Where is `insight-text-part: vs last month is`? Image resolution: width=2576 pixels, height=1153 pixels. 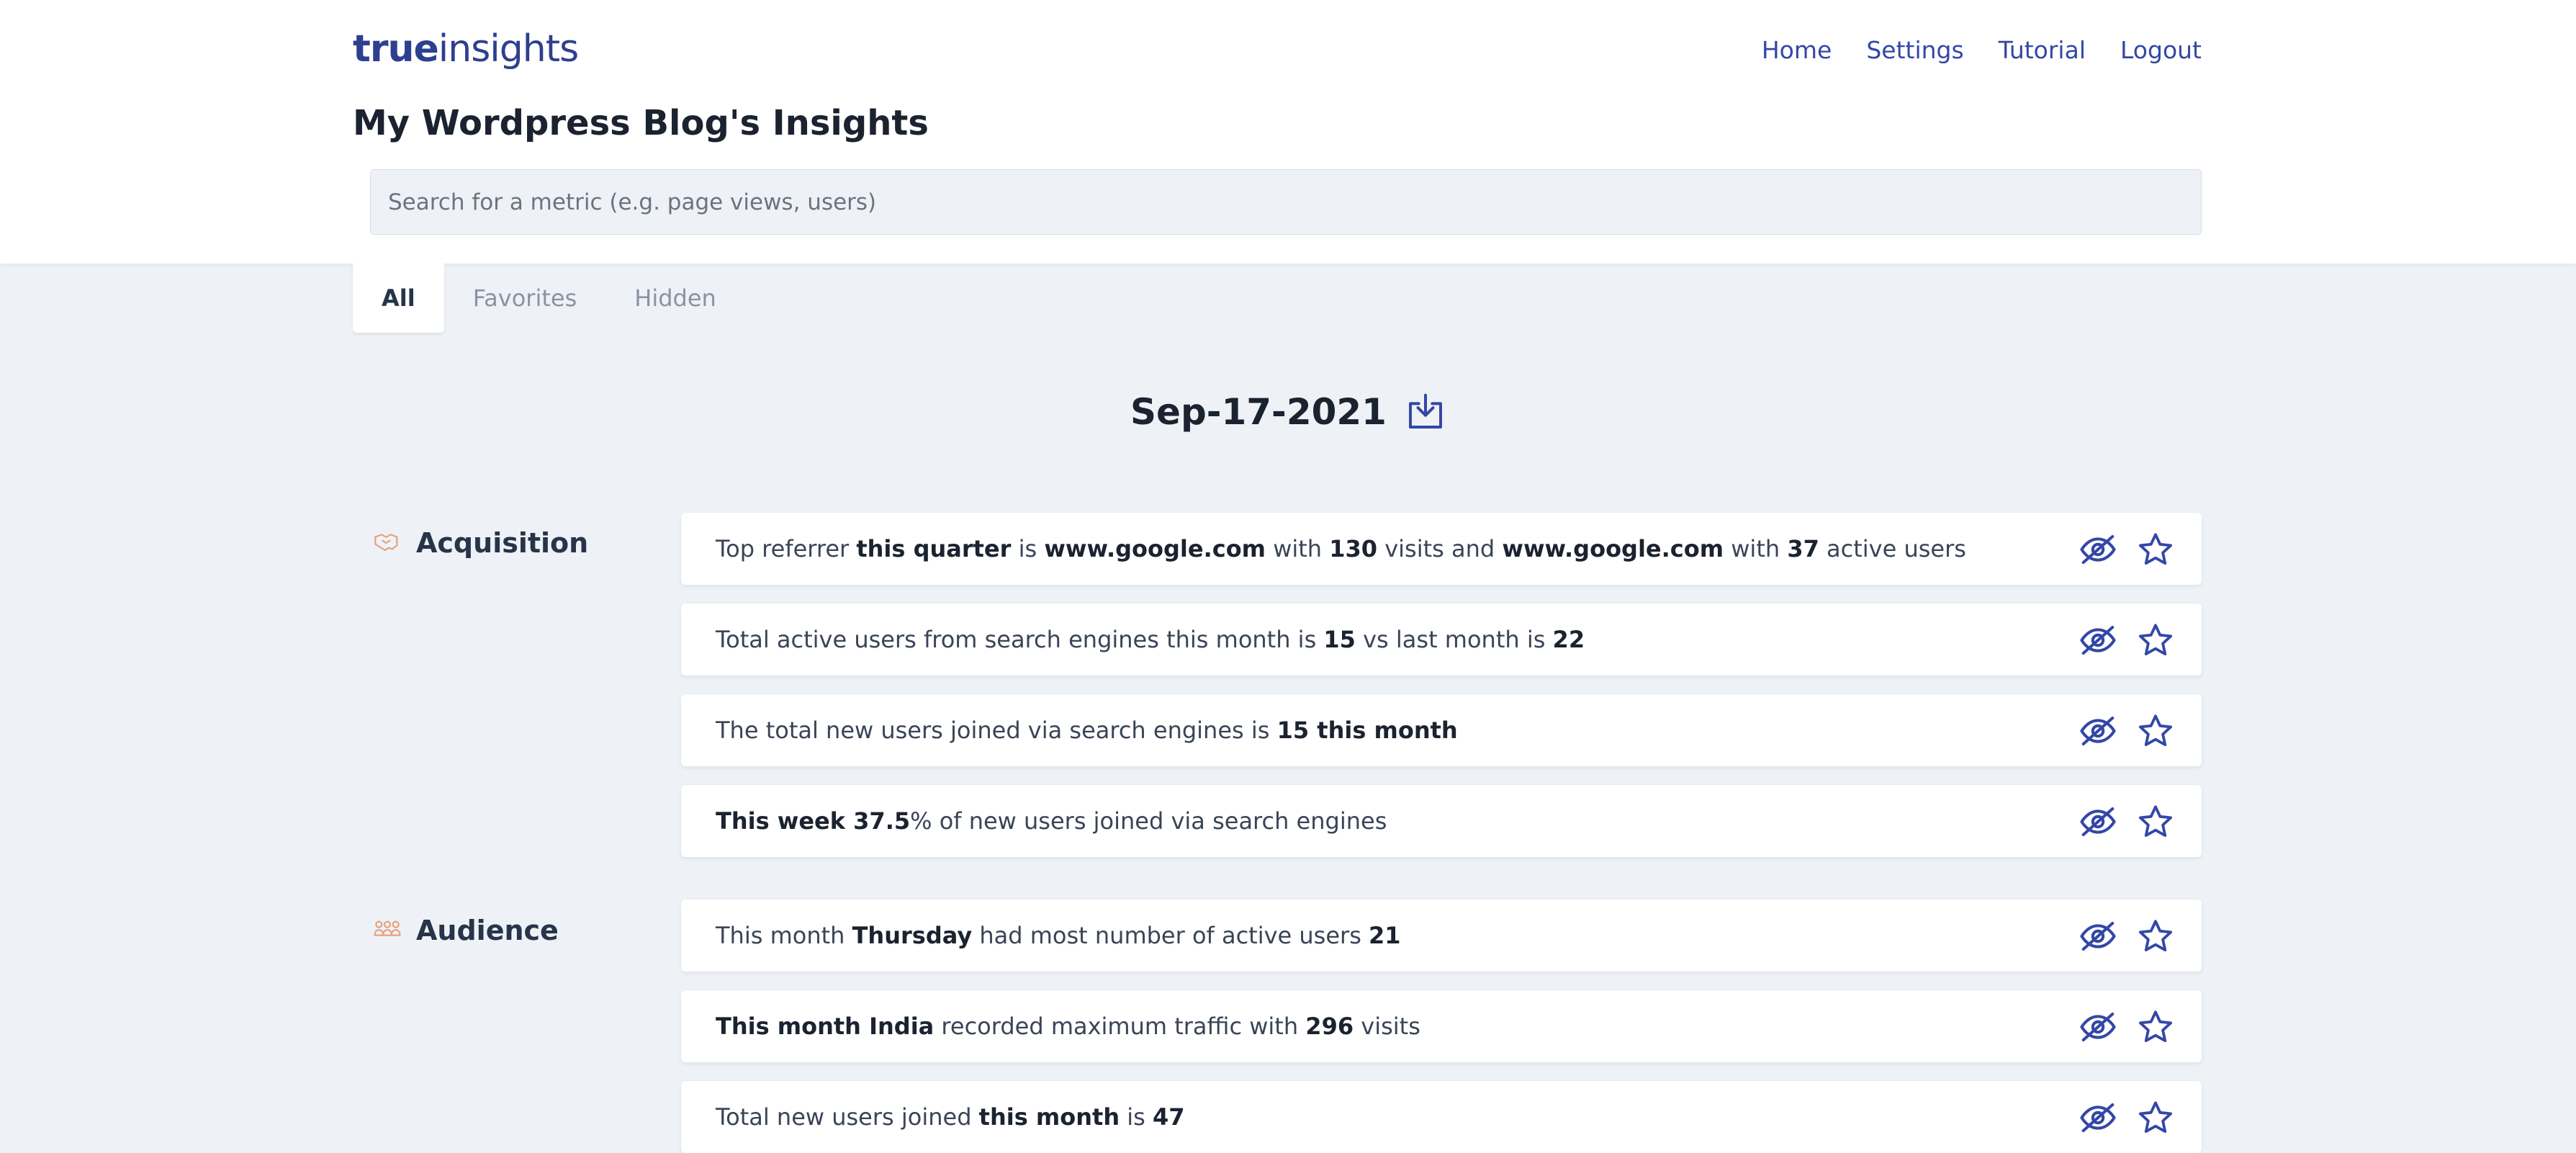 insight-text-part: vs last month is is located at coordinates (1454, 639).